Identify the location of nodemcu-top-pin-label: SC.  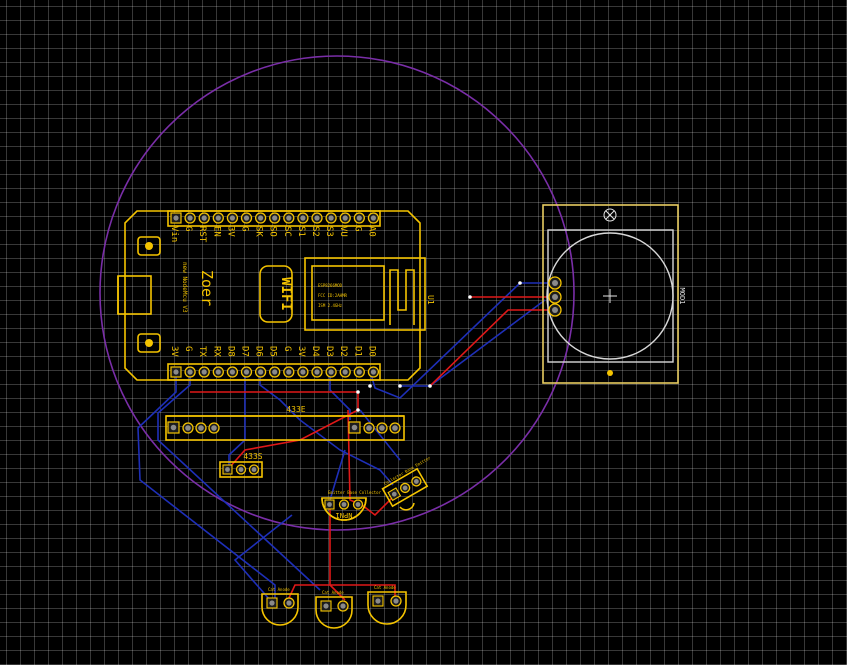
(287, 231).